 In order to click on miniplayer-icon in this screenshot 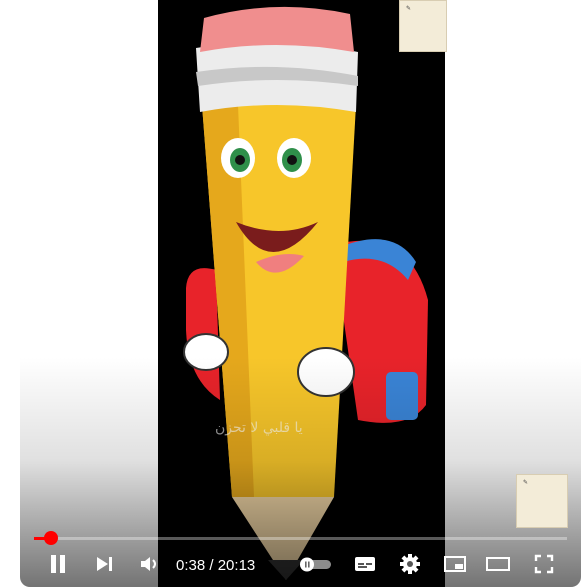, I will do `click(455, 564)`.